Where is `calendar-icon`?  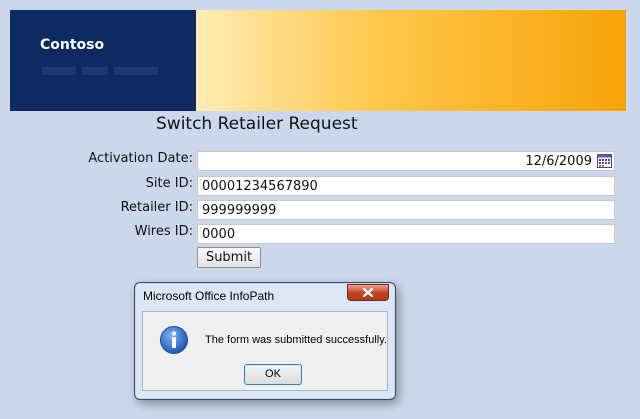 calendar-icon is located at coordinates (604, 161).